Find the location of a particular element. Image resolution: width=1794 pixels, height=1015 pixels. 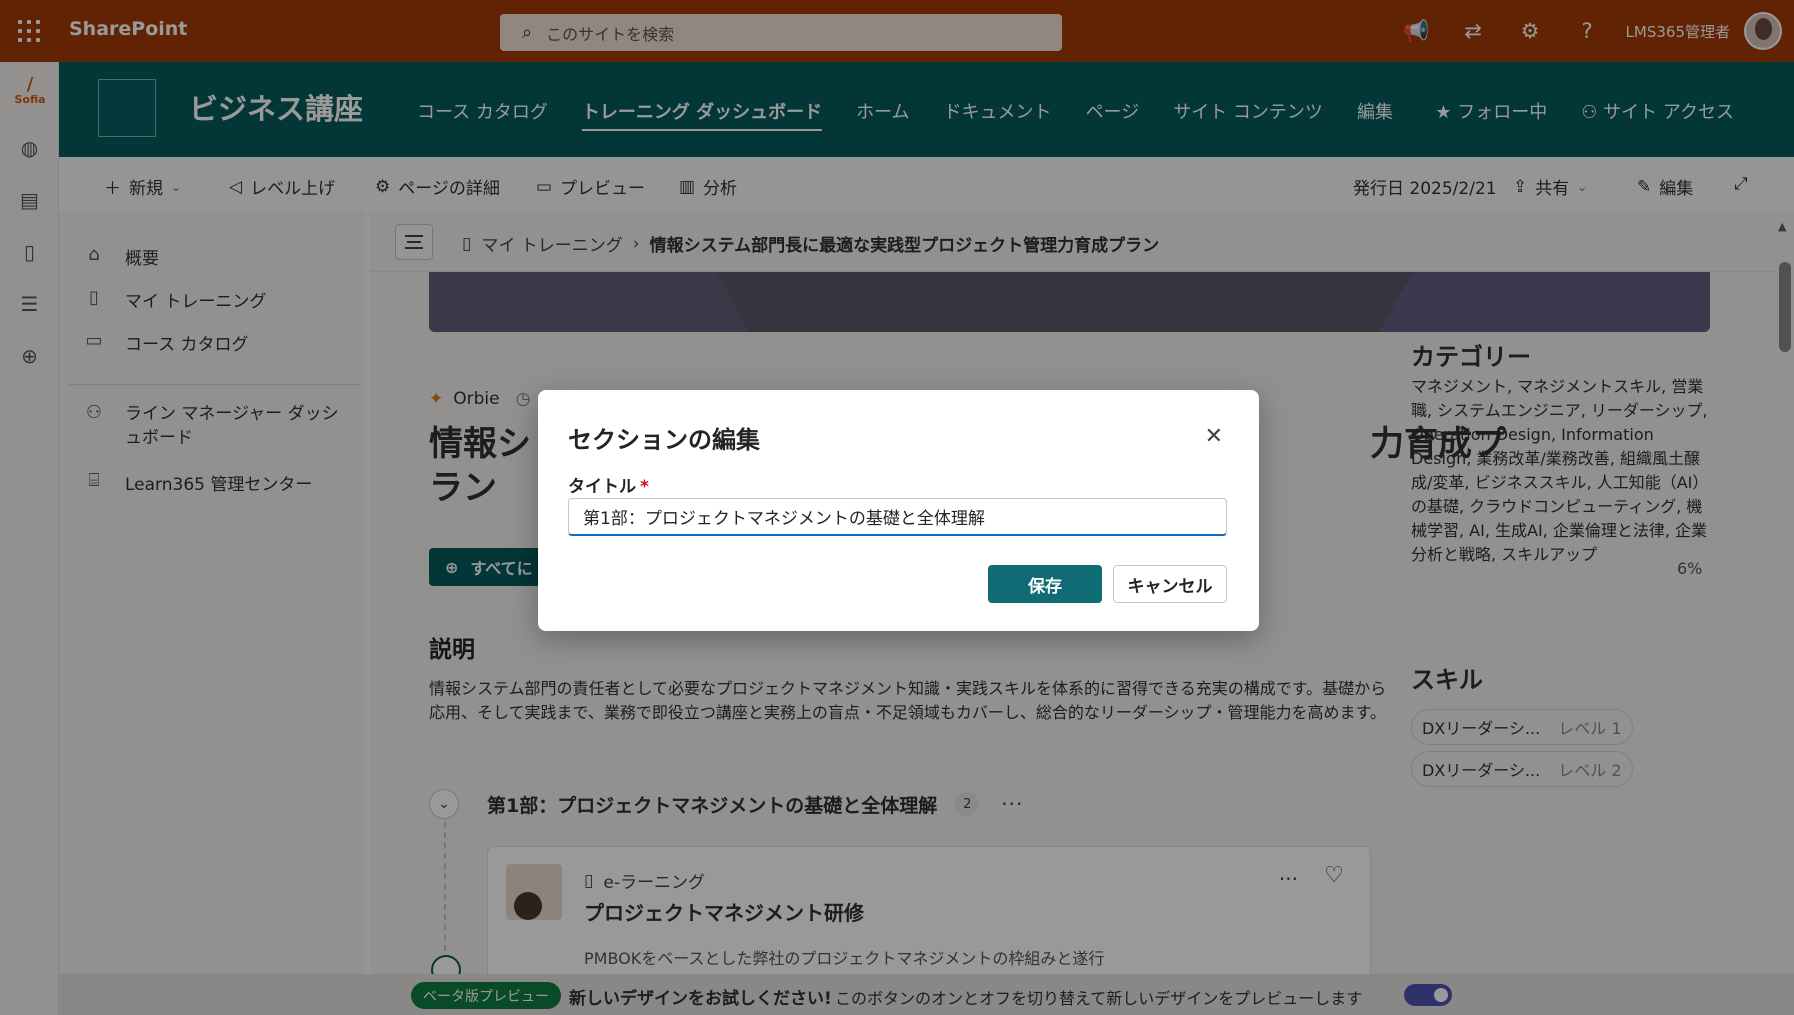

title-field-label: タイトル * is located at coordinates (608, 484).